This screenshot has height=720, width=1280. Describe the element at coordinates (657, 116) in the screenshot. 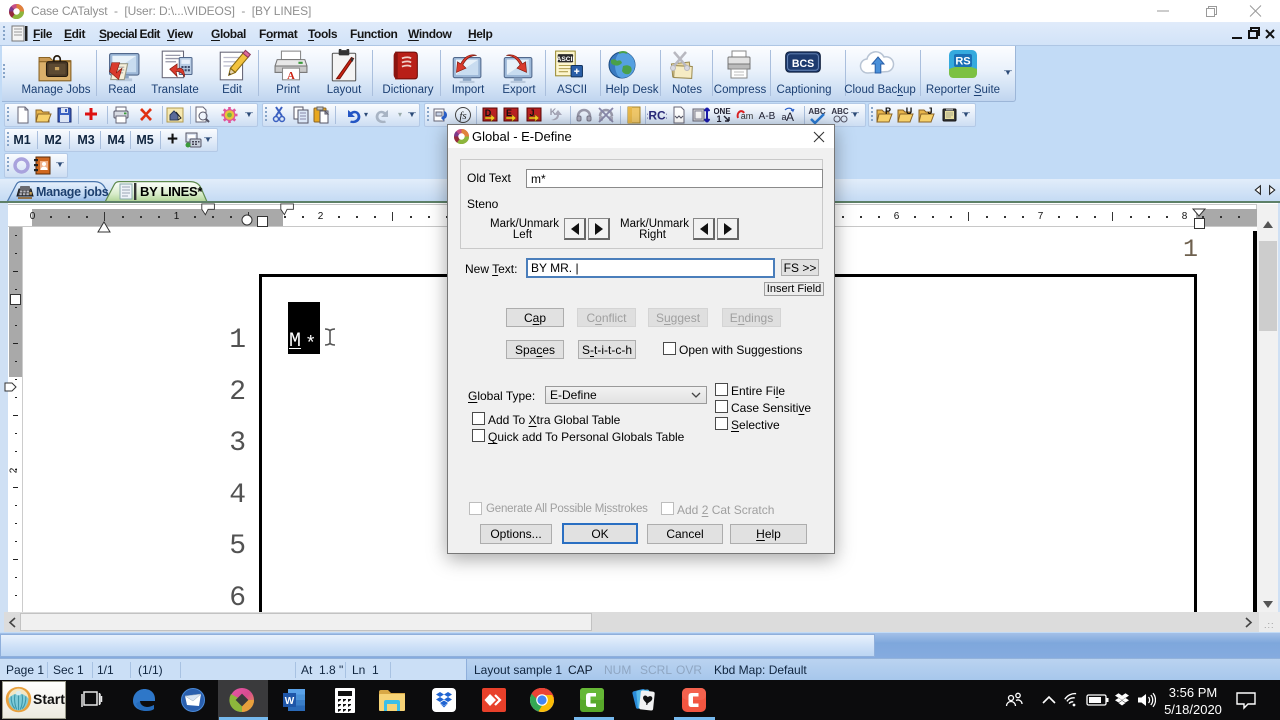

I see `svg-text: ‹RC›` at that location.